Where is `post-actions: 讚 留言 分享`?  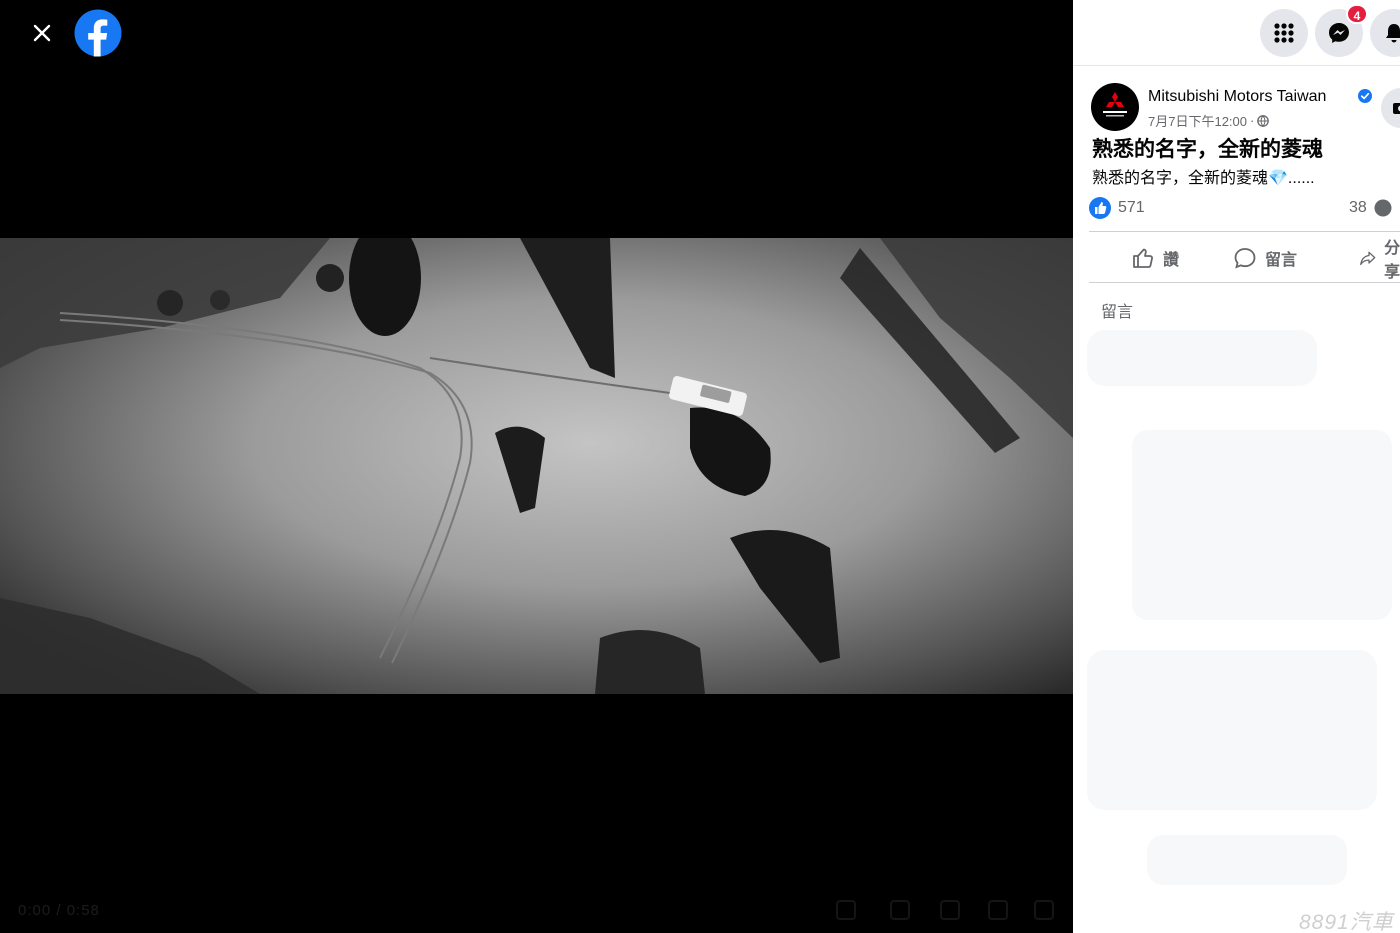
post-actions: 讚 留言 分享 is located at coordinates (1244, 257).